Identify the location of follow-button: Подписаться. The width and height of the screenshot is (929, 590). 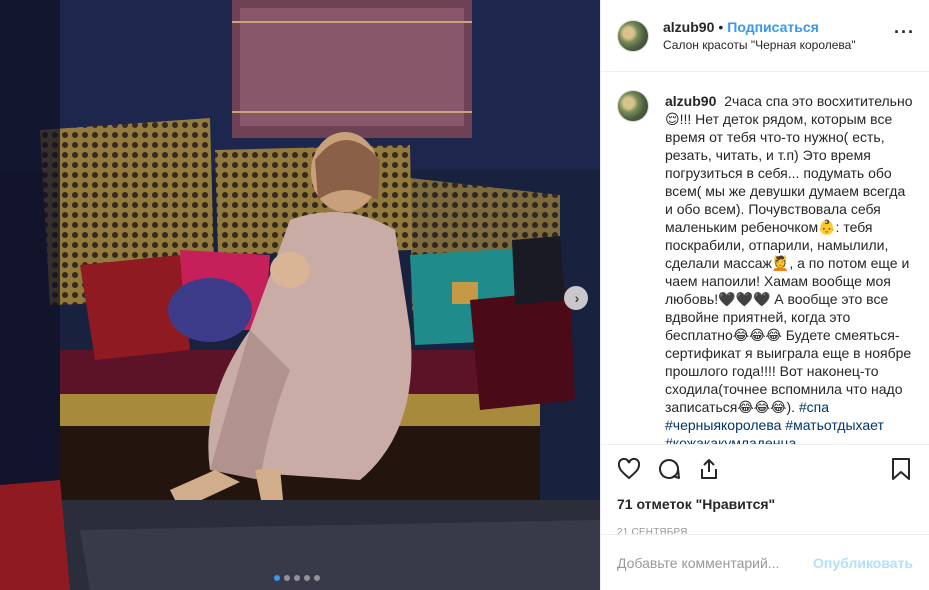
(773, 27).